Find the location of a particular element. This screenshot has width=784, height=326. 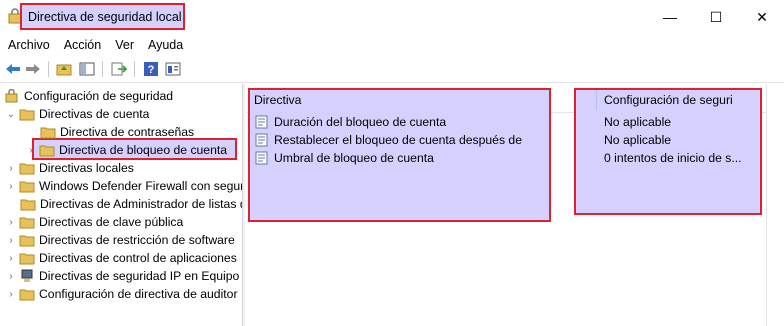

column-header-configuracion: Configuración de seguri is located at coordinates (668, 100).